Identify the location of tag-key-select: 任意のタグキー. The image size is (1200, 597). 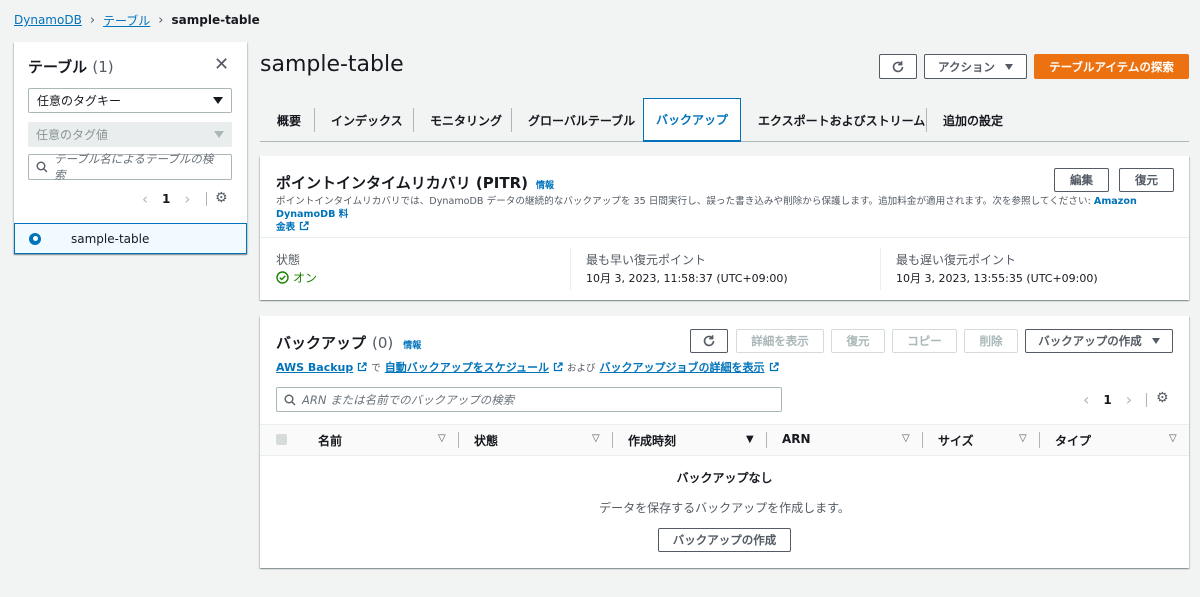
(130, 100).